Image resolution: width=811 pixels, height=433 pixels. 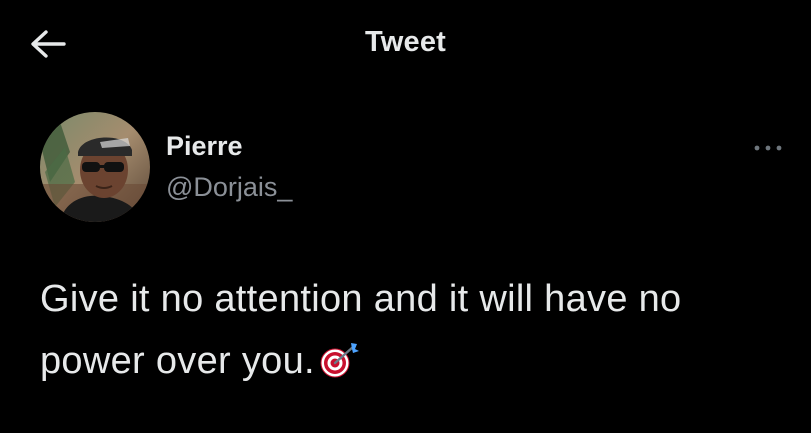 I want to click on more-options-button, so click(x=768, y=148).